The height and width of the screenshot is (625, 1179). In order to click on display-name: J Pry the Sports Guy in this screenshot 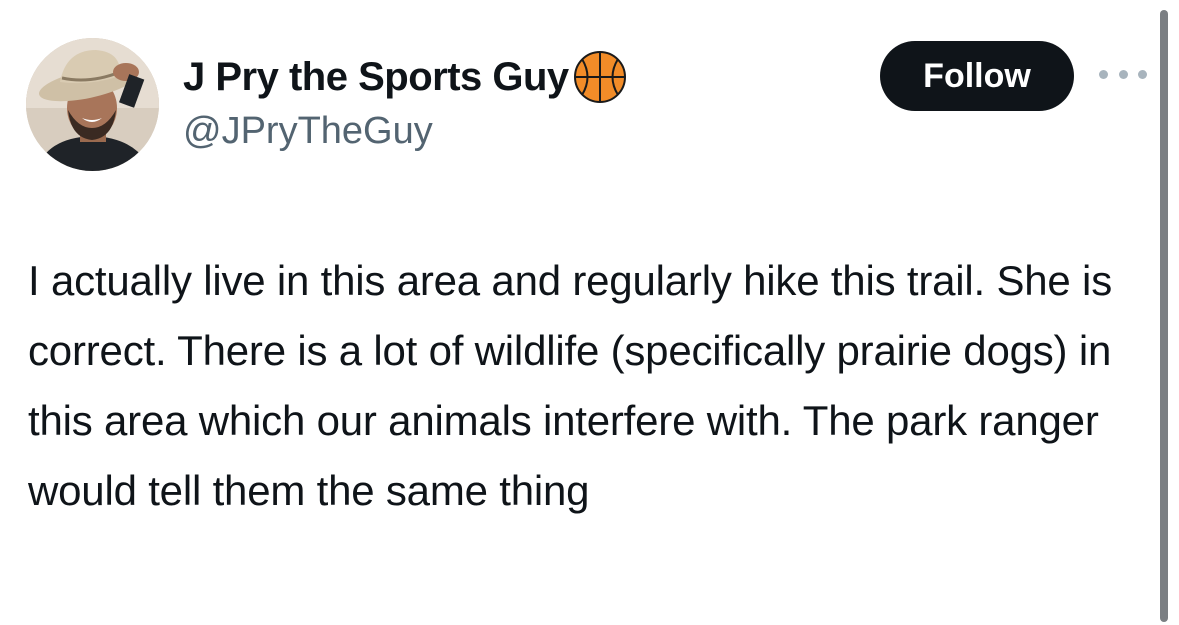, I will do `click(376, 77)`.